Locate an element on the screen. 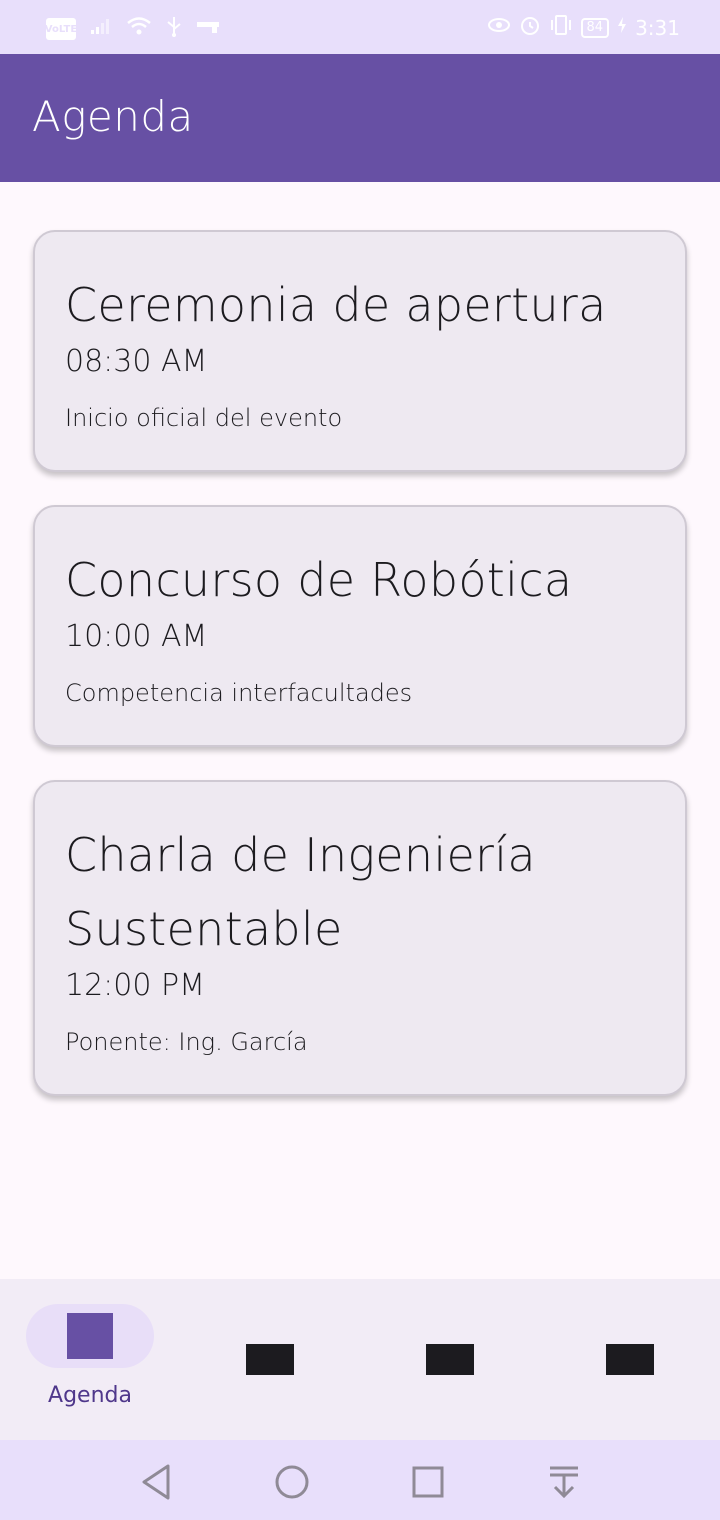  event-title: Concurso de Robótica is located at coordinates (319, 580).